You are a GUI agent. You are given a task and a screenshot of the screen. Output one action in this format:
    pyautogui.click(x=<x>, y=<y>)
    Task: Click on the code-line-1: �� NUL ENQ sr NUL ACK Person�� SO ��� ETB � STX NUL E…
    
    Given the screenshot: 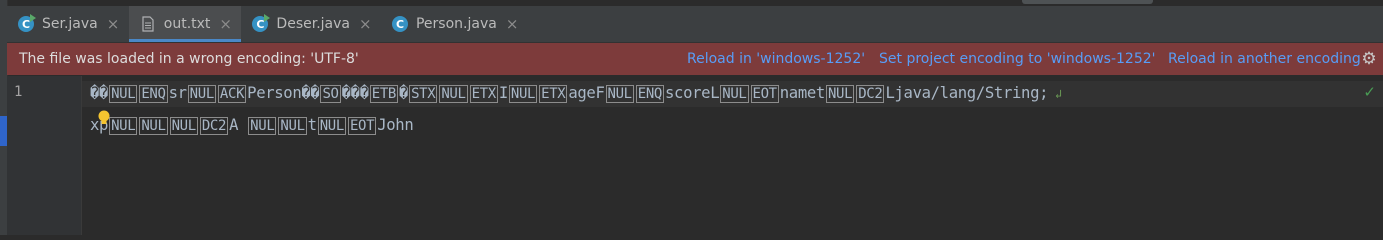 What is the action you would take?
    pyautogui.click(x=576, y=93)
    